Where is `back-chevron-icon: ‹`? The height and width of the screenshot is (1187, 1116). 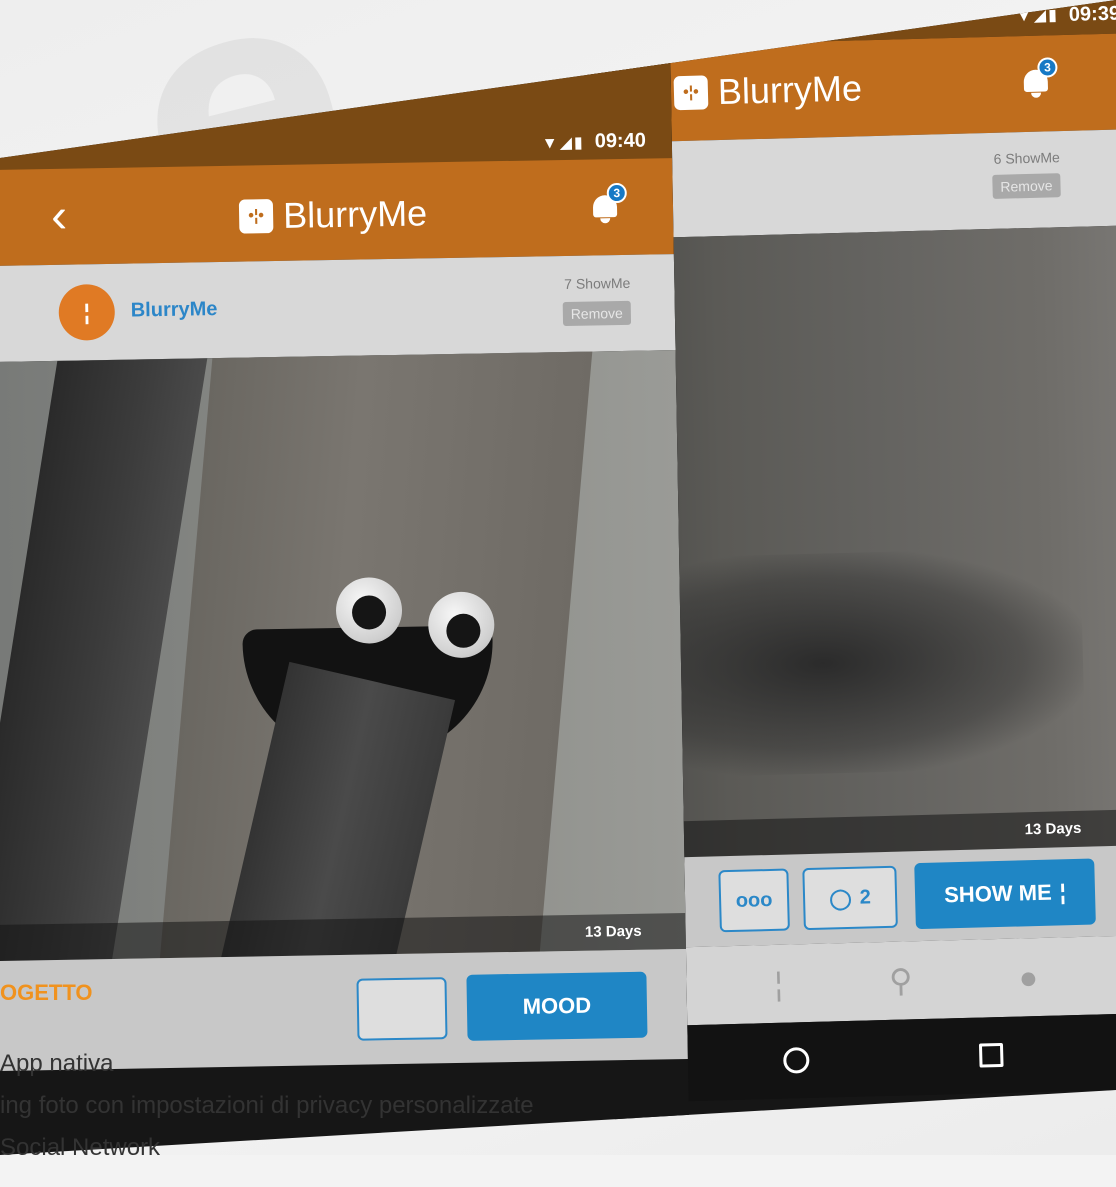 back-chevron-icon: ‹ is located at coordinates (59, 216).